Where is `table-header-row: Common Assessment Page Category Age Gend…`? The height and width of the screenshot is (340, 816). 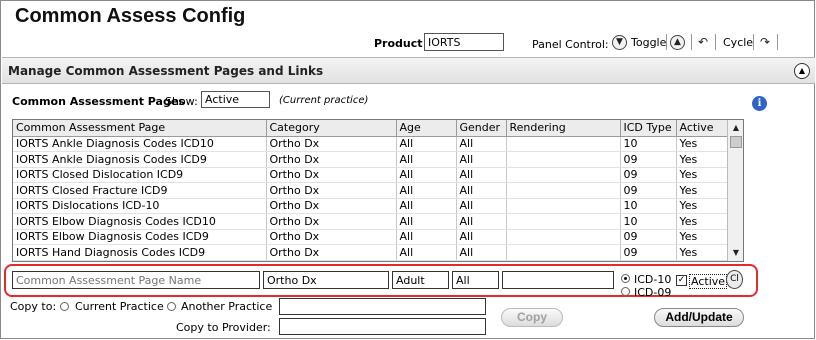 table-header-row: Common Assessment Page Category Age Gend… is located at coordinates (370, 128).